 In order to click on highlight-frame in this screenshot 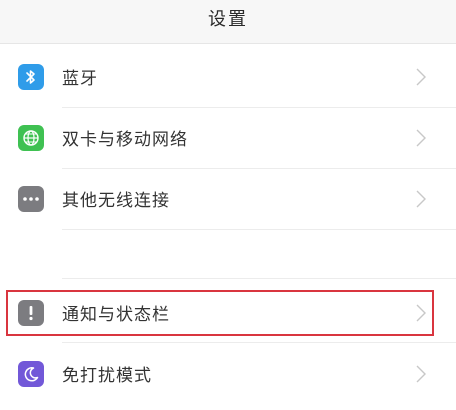, I will do `click(220, 313)`.